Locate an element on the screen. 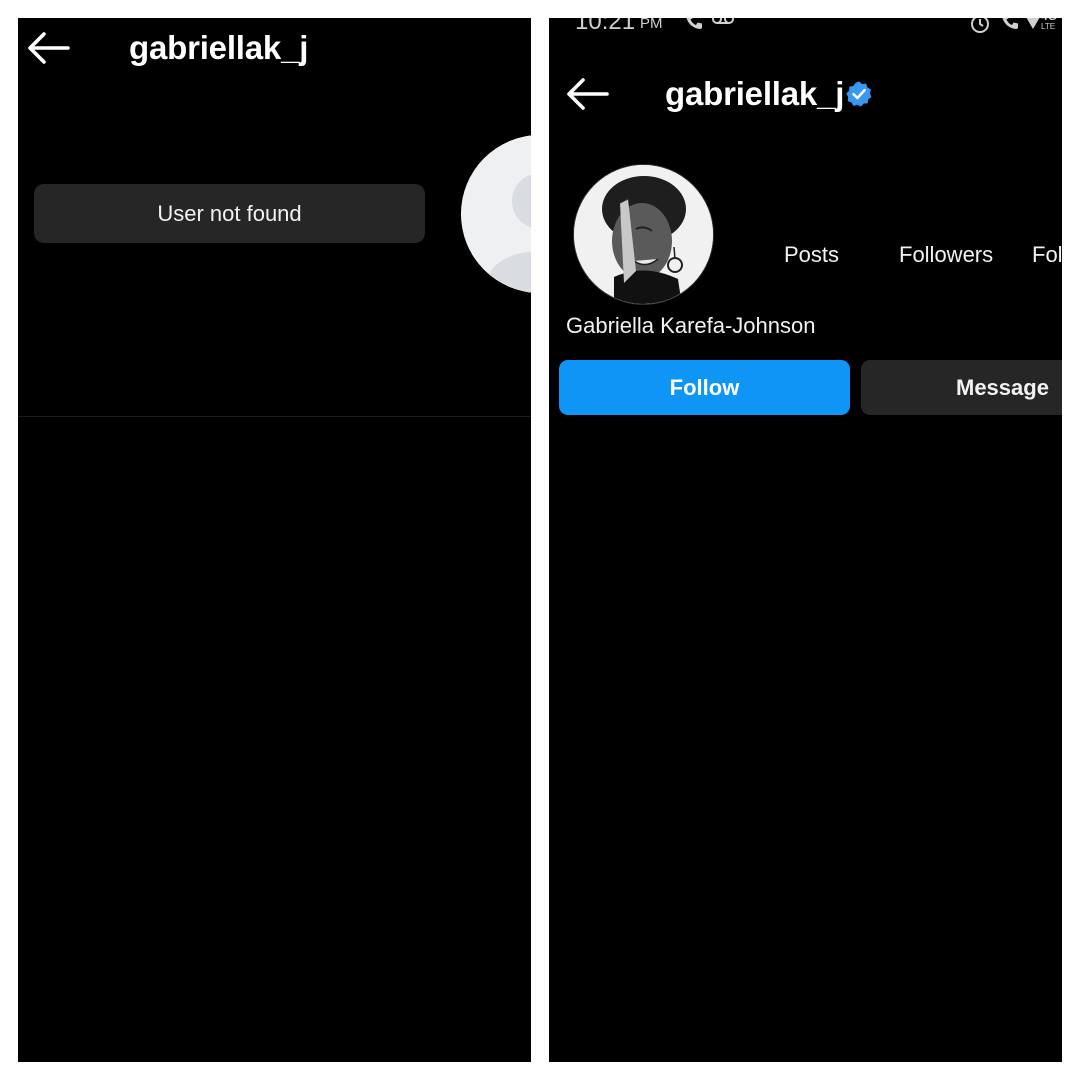 Image resolution: width=1080 pixels, height=1080 pixels. message-button: Message is located at coordinates (961, 387).